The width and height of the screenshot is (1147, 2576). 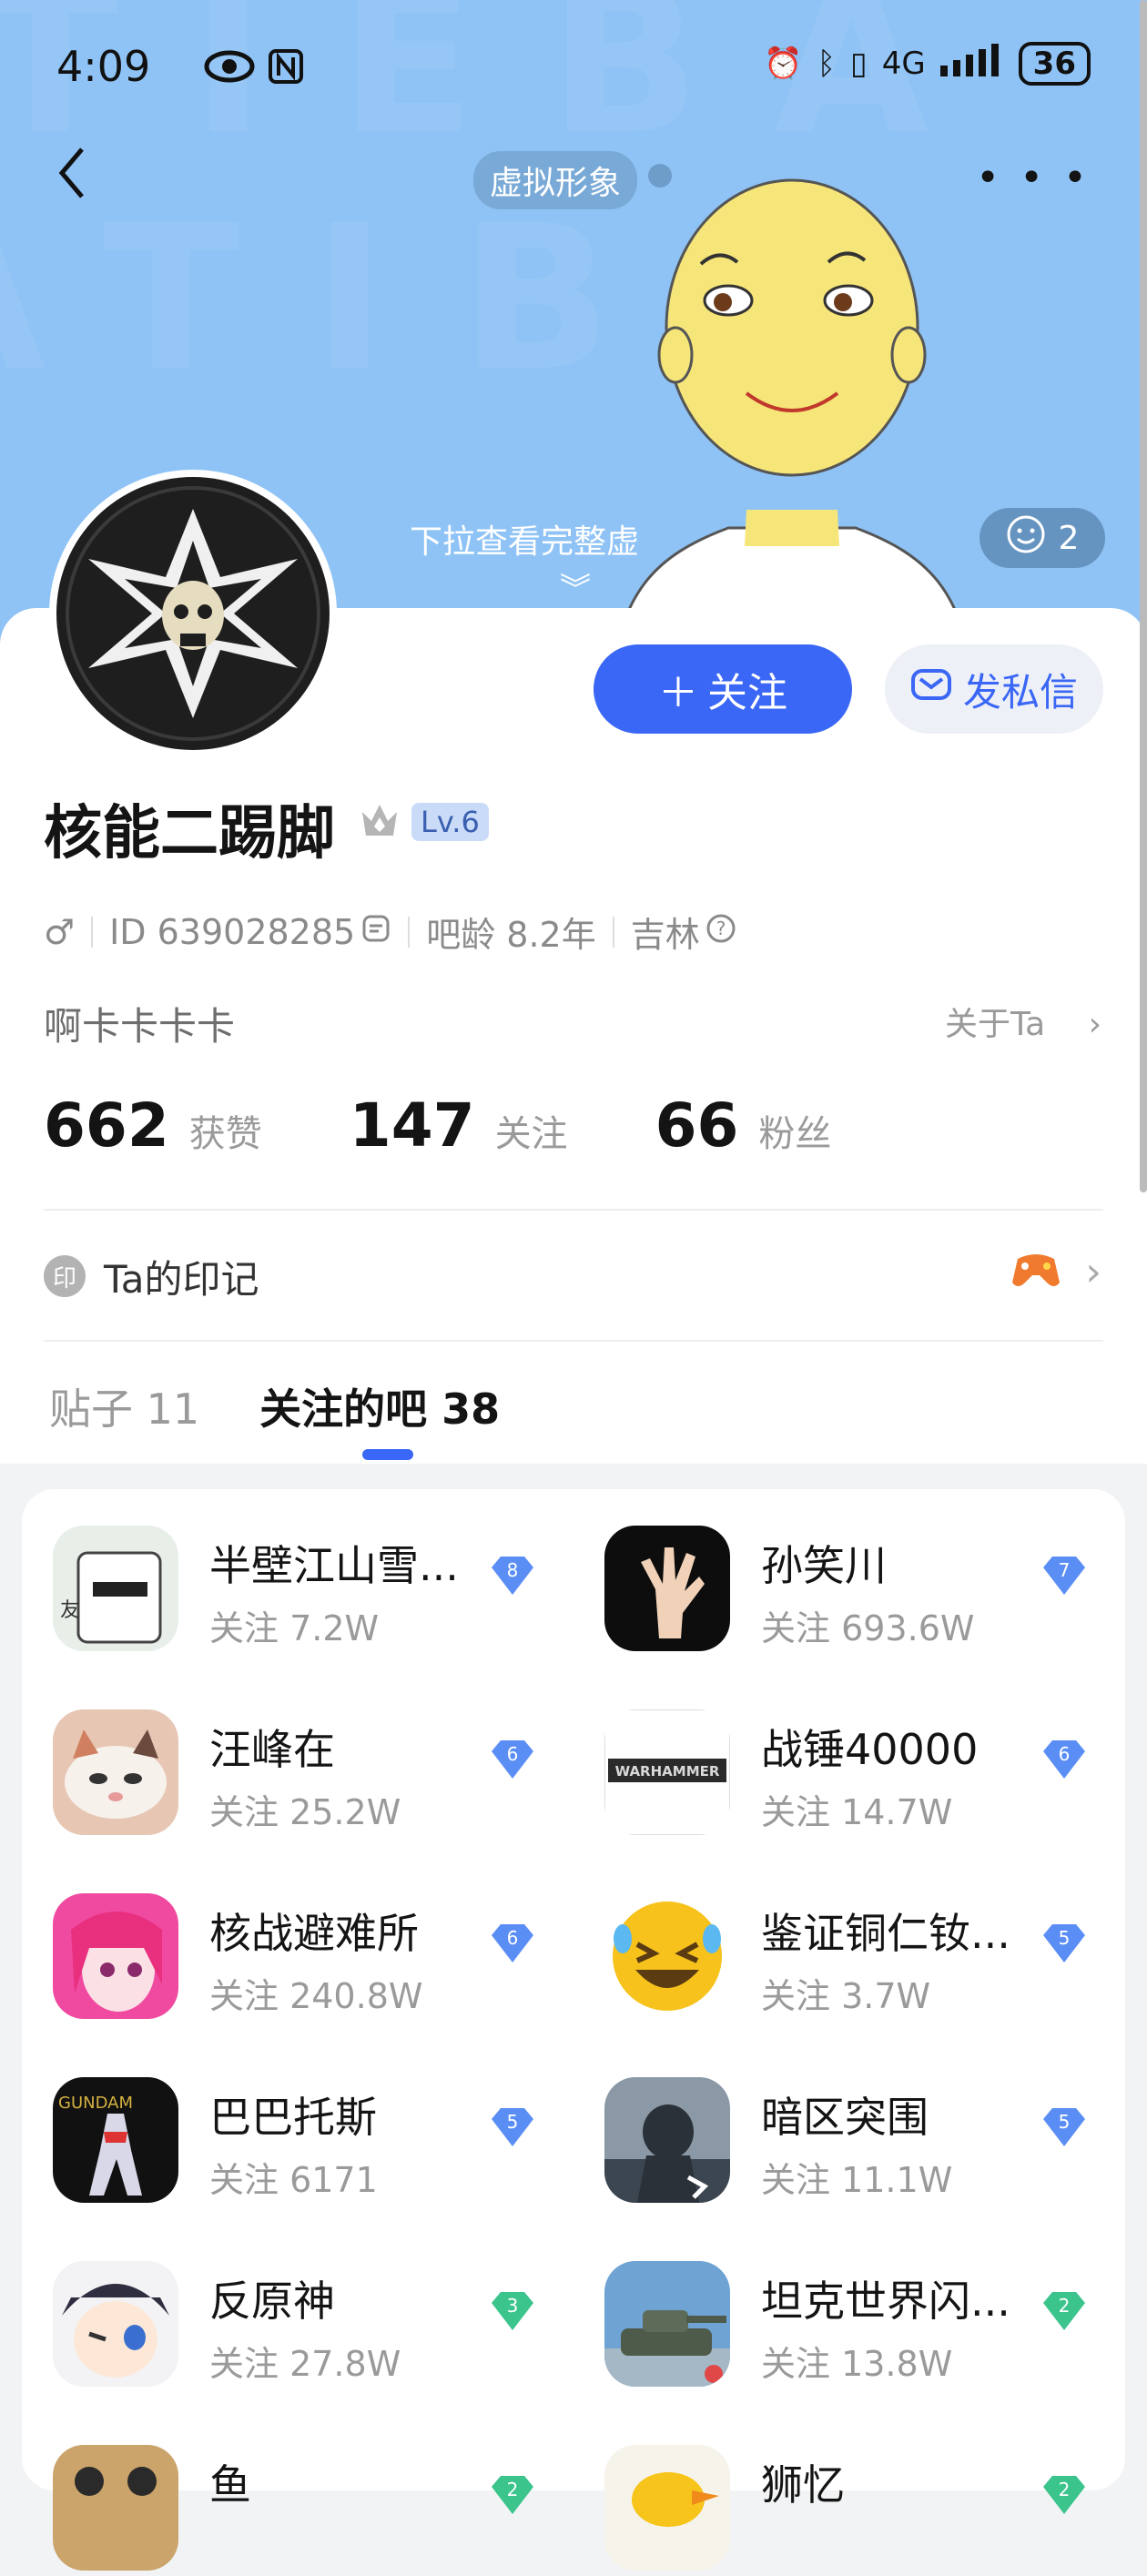 I want to click on status-time: 4:09, so click(x=103, y=66).